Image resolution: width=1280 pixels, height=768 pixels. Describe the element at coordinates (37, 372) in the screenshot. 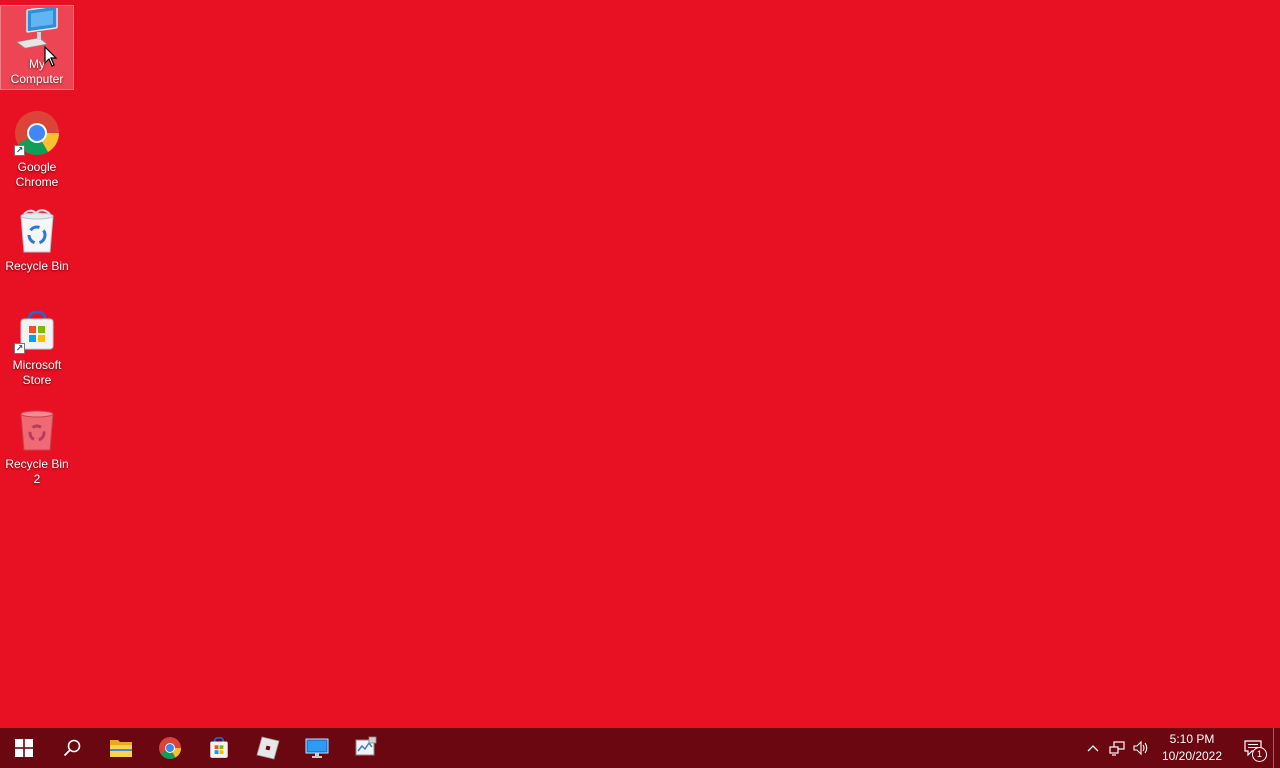

I see `desktop-icon-label: Microsoft Store` at that location.